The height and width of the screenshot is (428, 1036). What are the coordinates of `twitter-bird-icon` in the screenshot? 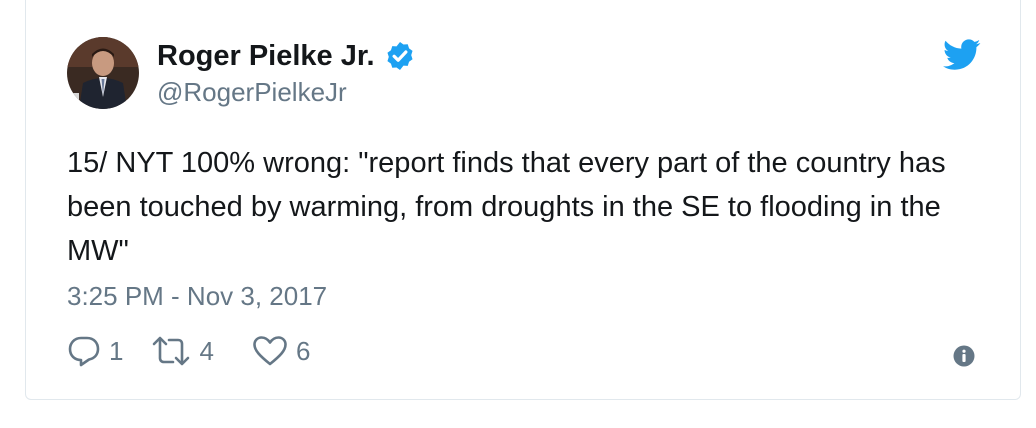 It's located at (962, 55).